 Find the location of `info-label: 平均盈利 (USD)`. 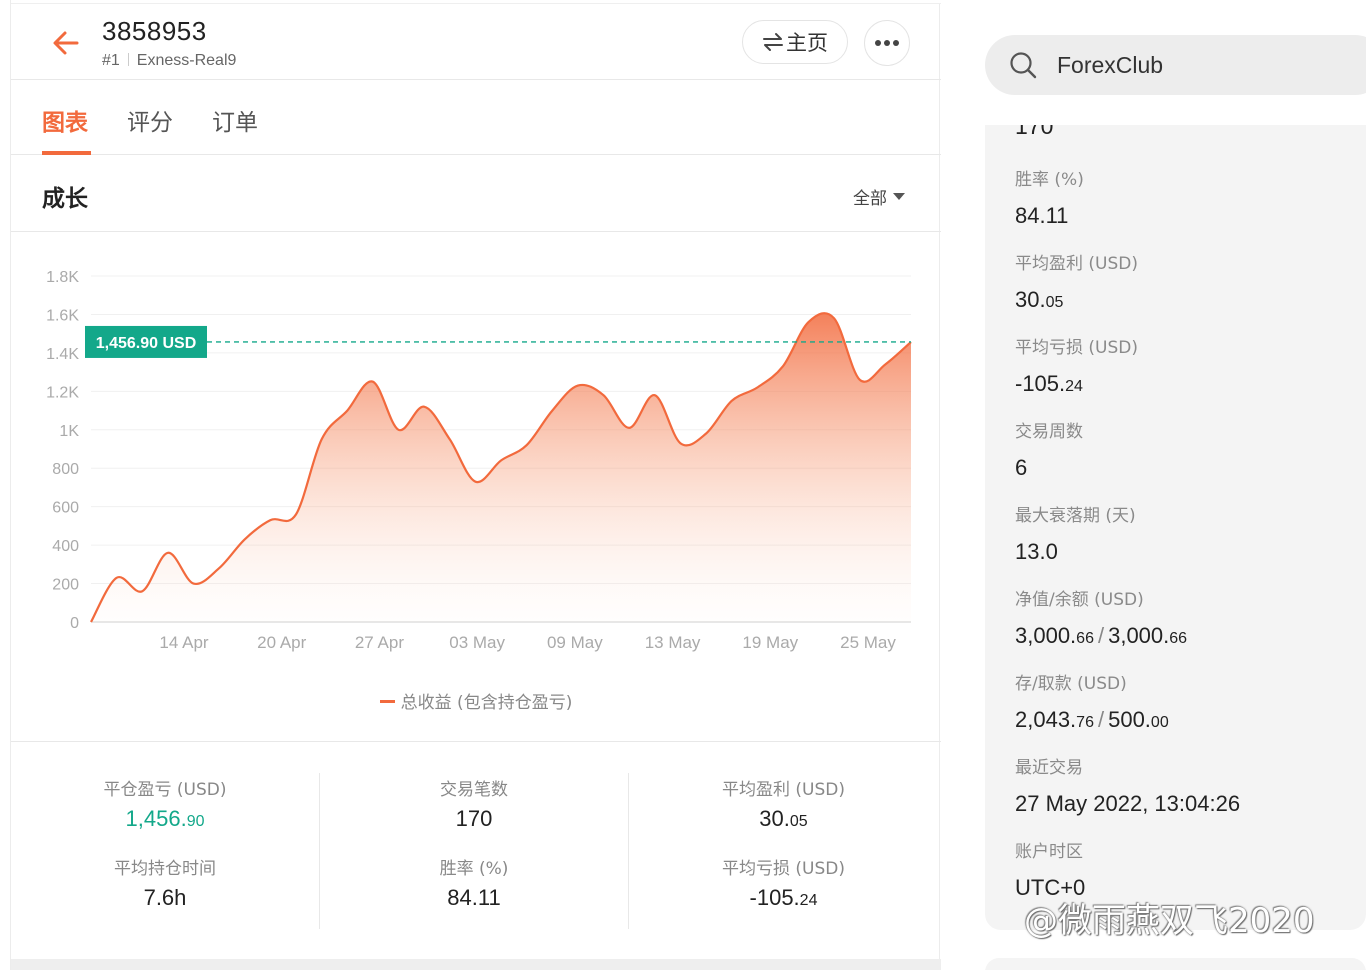

info-label: 平均盈利 (USD) is located at coordinates (1076, 264).